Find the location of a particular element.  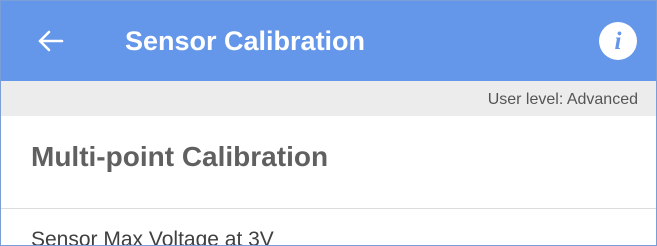

field-label-max-voltage: Sensor Max Voltage at 3V is located at coordinates (152, 237).